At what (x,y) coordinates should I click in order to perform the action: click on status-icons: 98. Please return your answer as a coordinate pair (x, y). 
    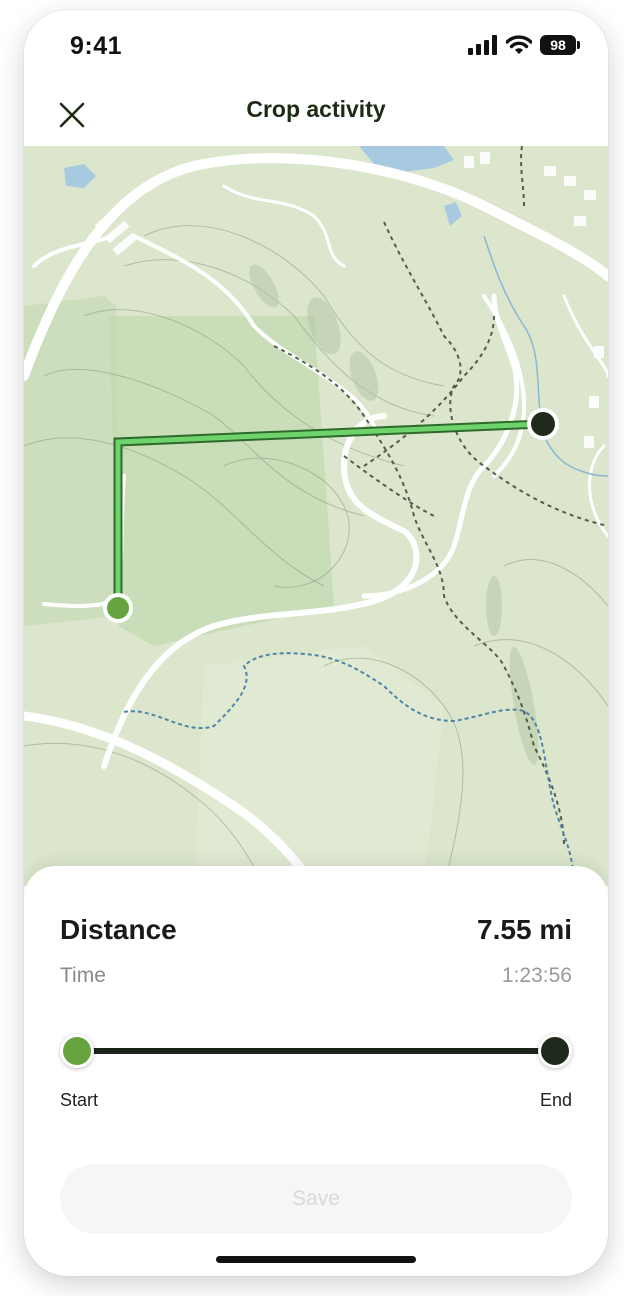
    Looking at the image, I should click on (524, 45).